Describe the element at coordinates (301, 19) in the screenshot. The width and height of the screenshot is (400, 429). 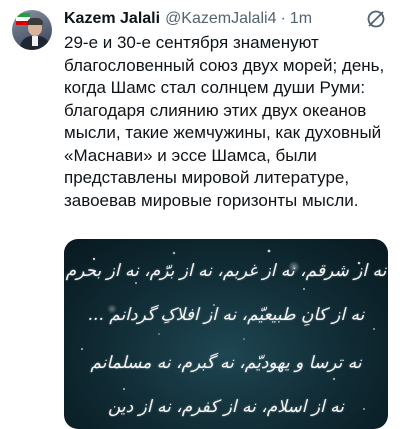
I see `timestamp: 1m` at that location.